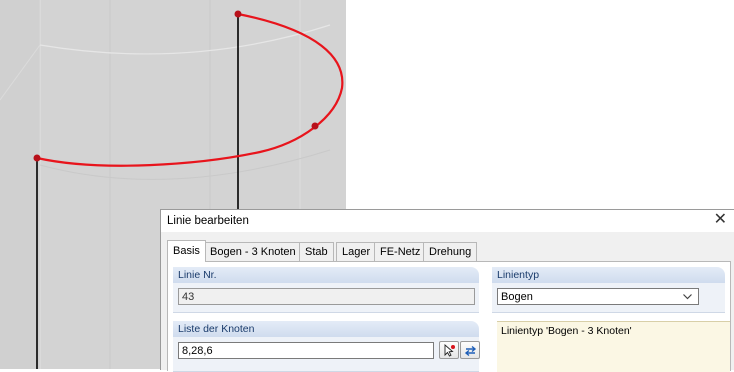  I want to click on reverse-direction-button, so click(470, 350).